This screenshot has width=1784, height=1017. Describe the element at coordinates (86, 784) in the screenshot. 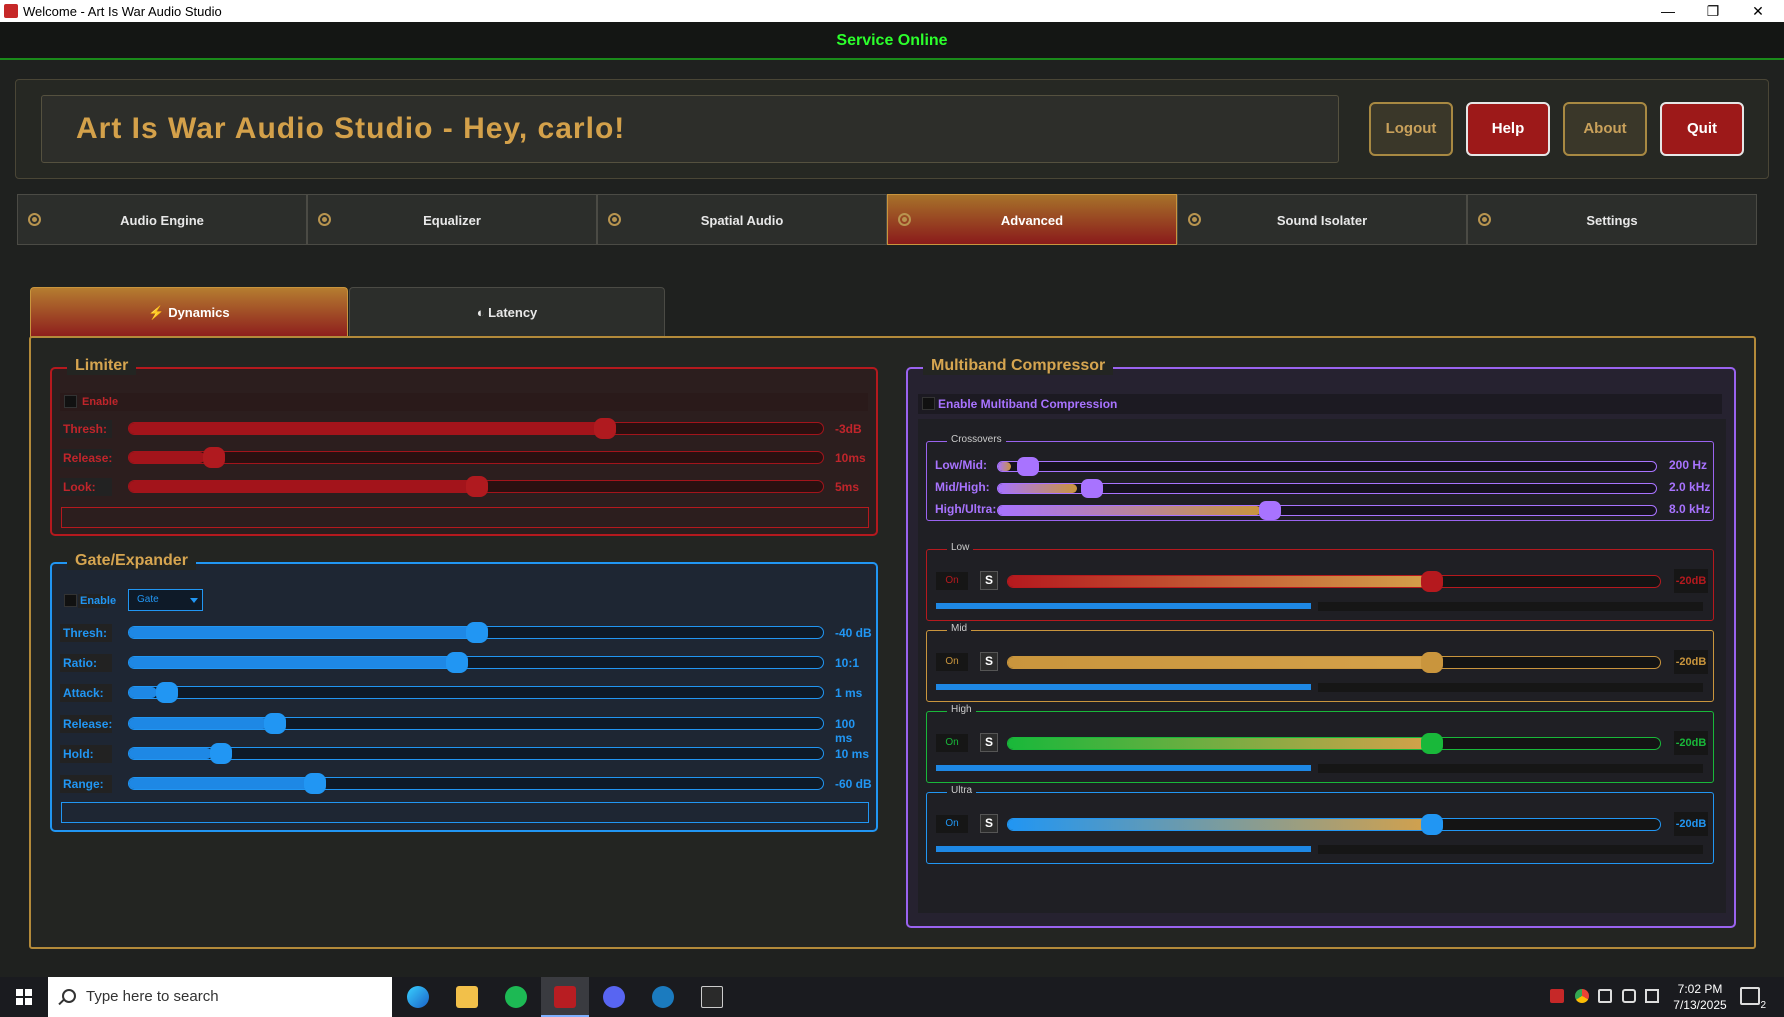

I see `gate-label: Range:` at that location.